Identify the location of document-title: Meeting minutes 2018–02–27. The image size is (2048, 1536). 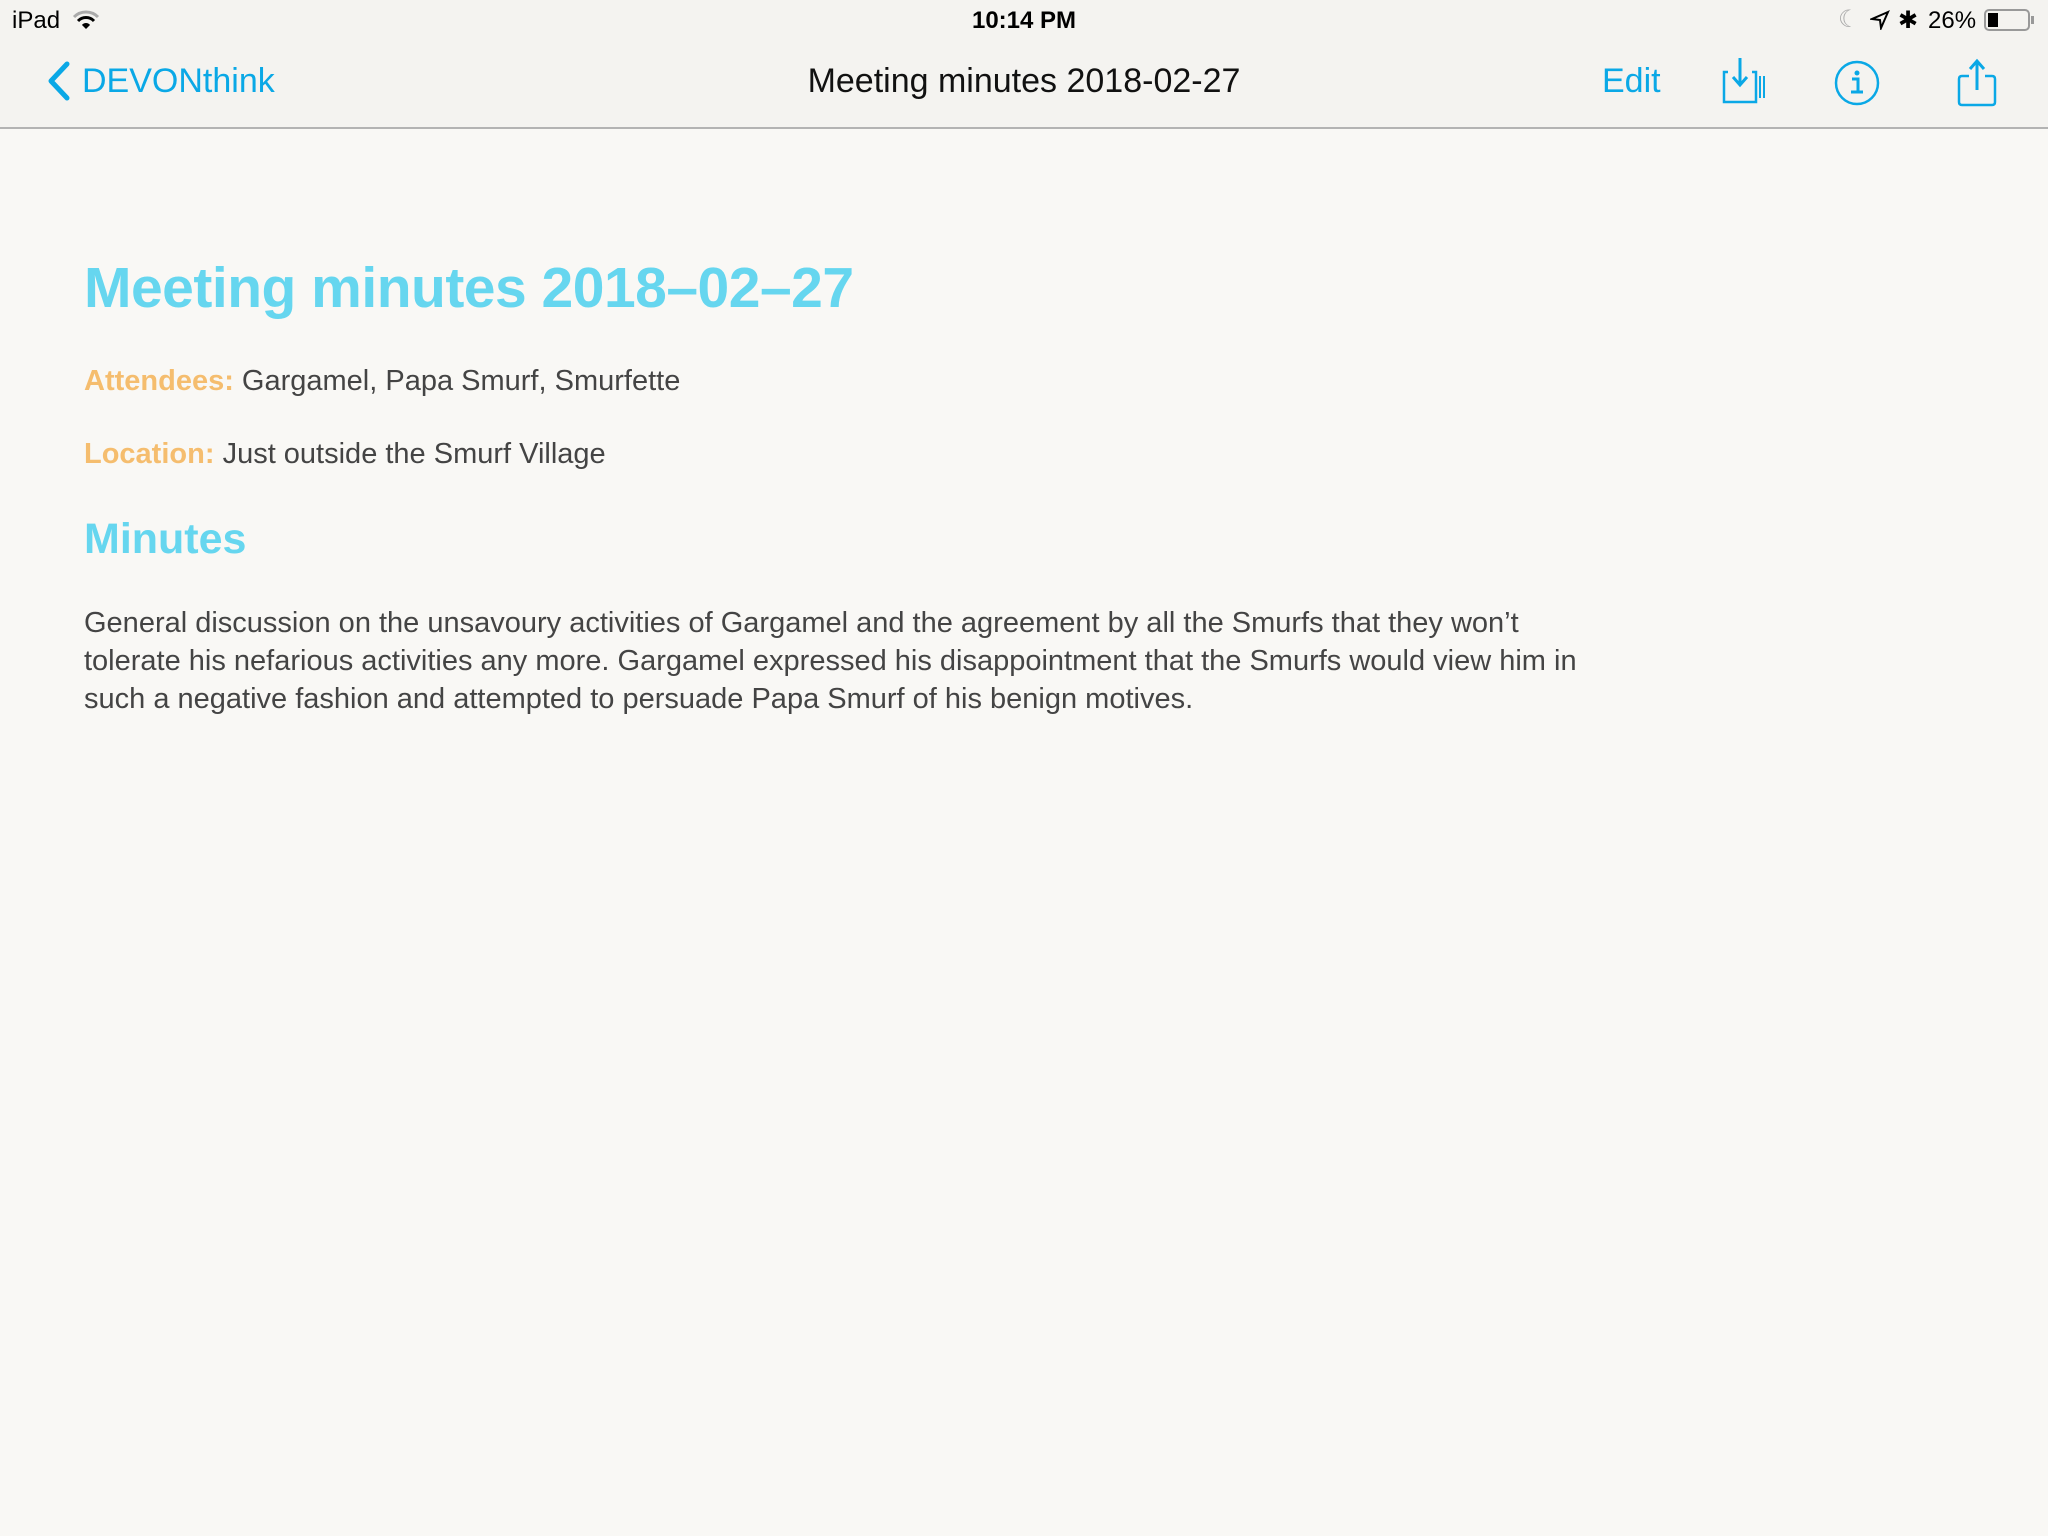
(469, 288).